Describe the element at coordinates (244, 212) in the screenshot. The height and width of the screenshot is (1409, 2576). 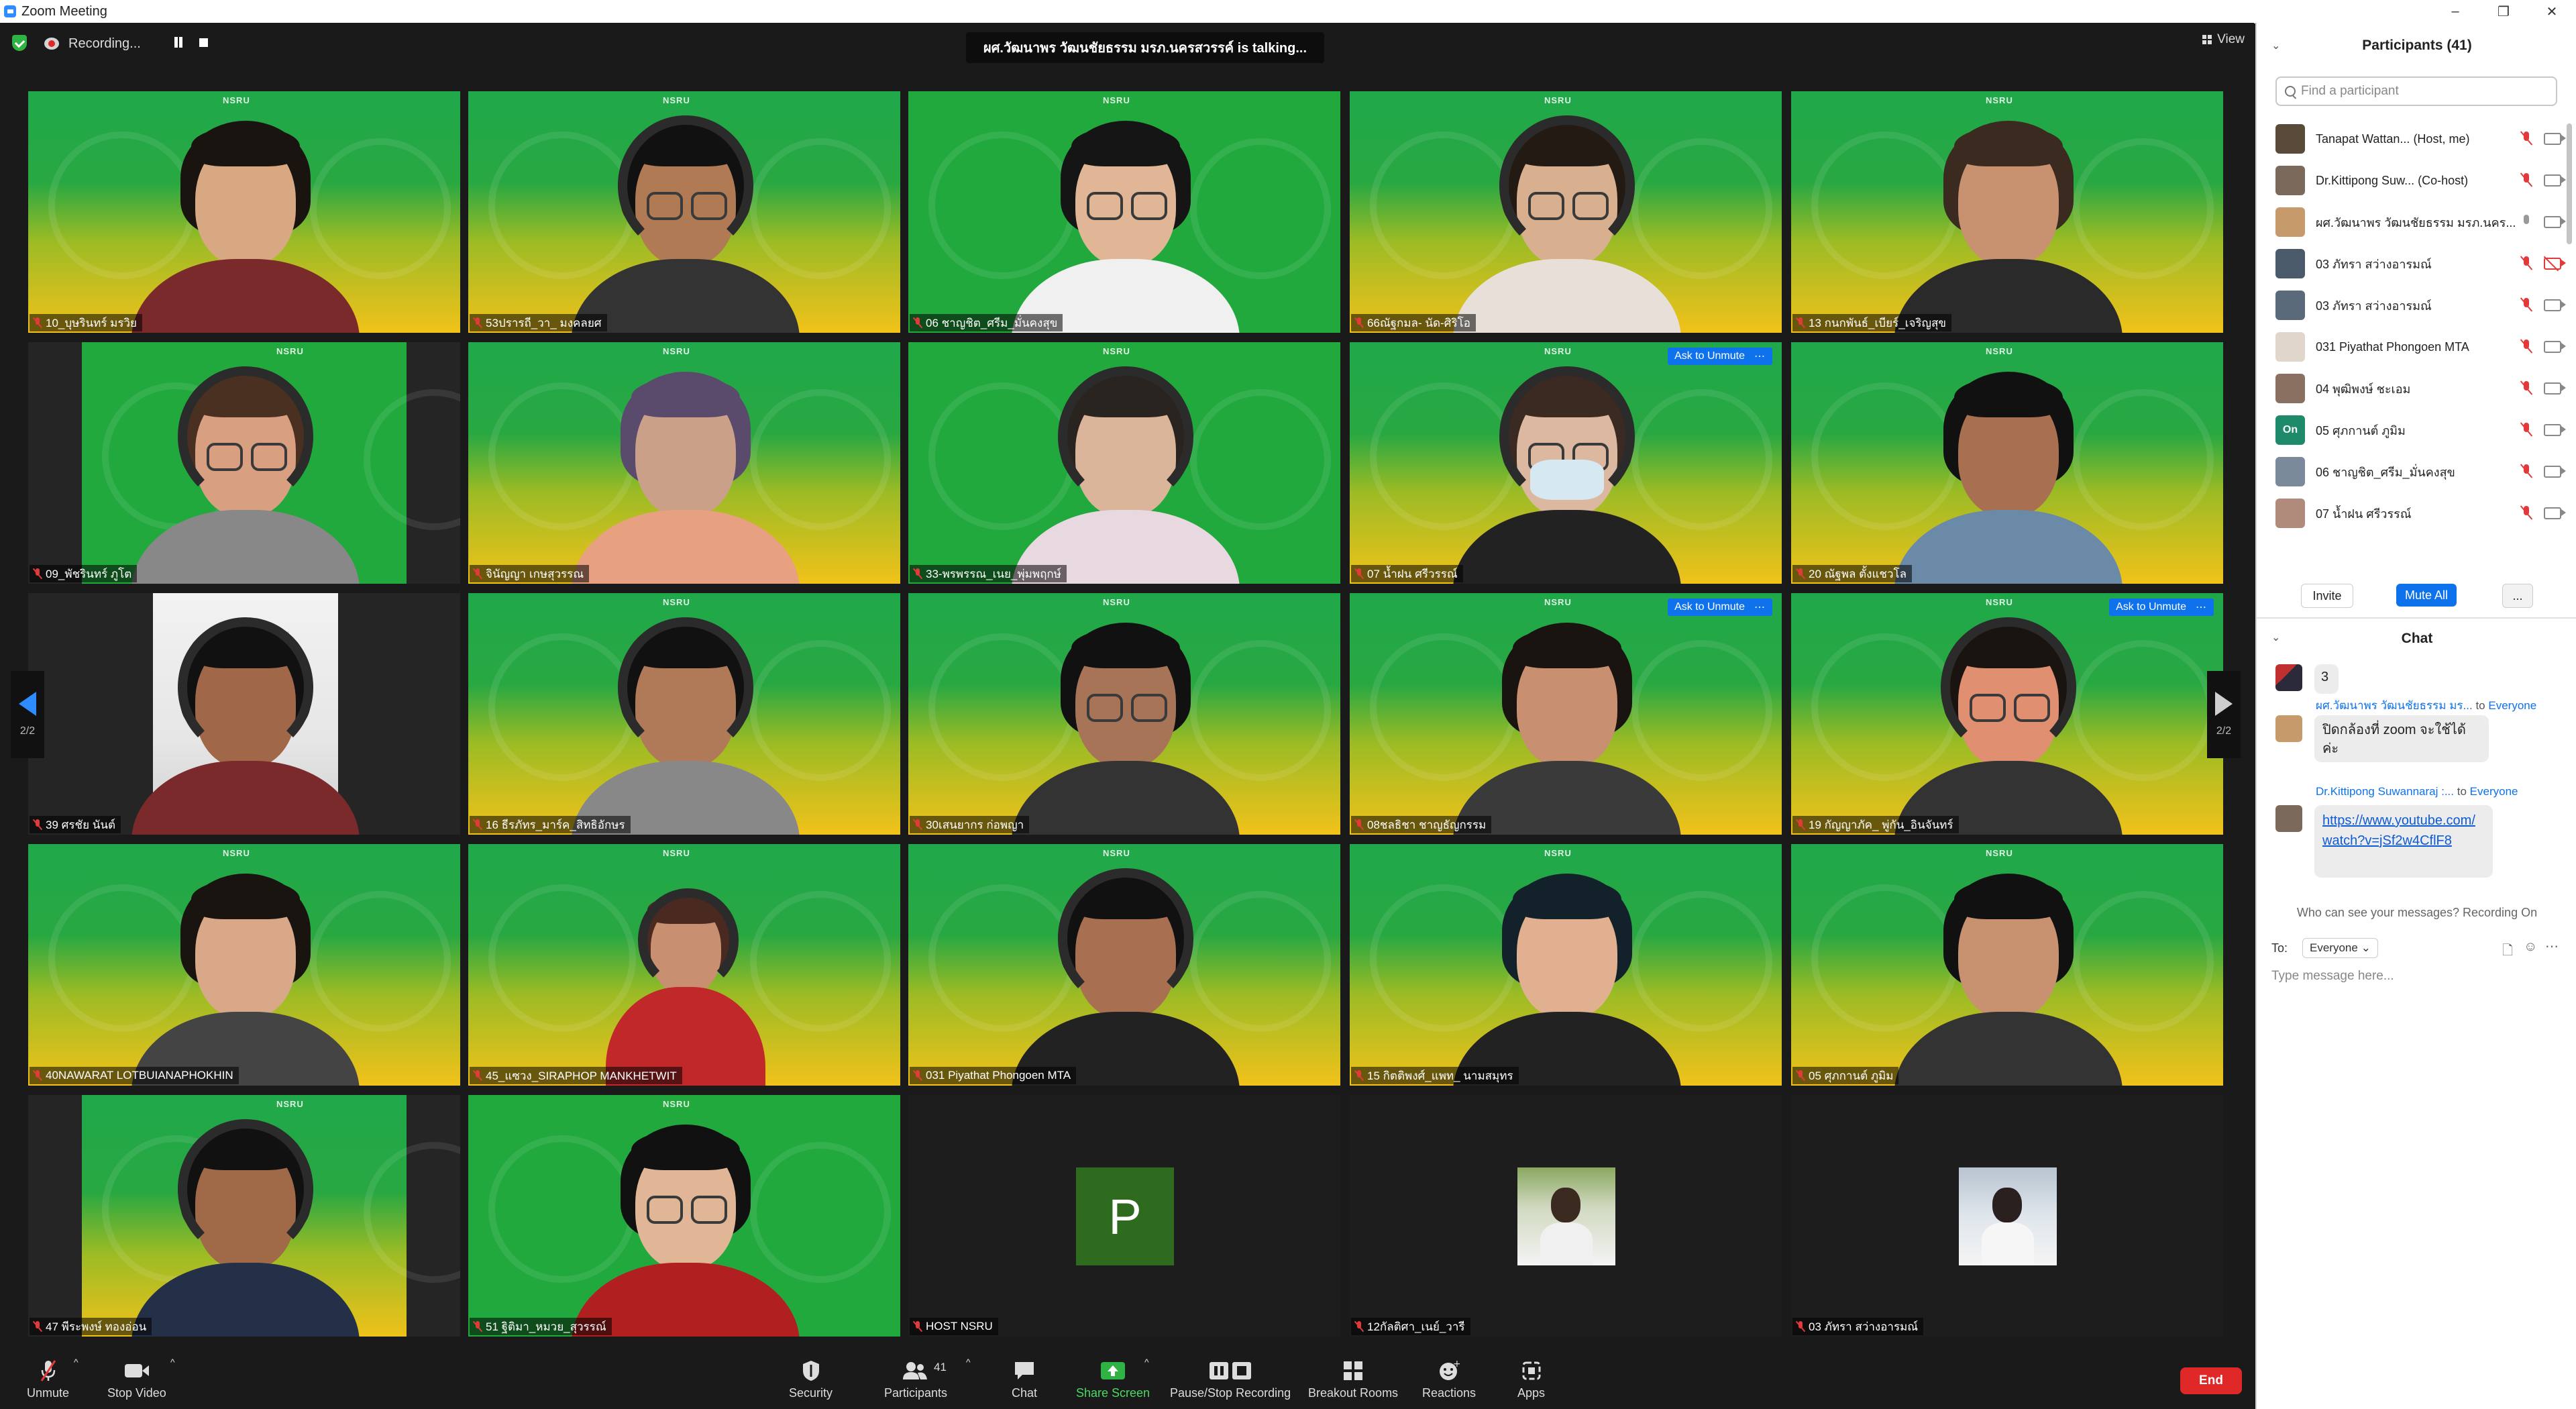
I see `participant-video-tile: NSRU 10_บุษรินทร์ มรวิย` at that location.